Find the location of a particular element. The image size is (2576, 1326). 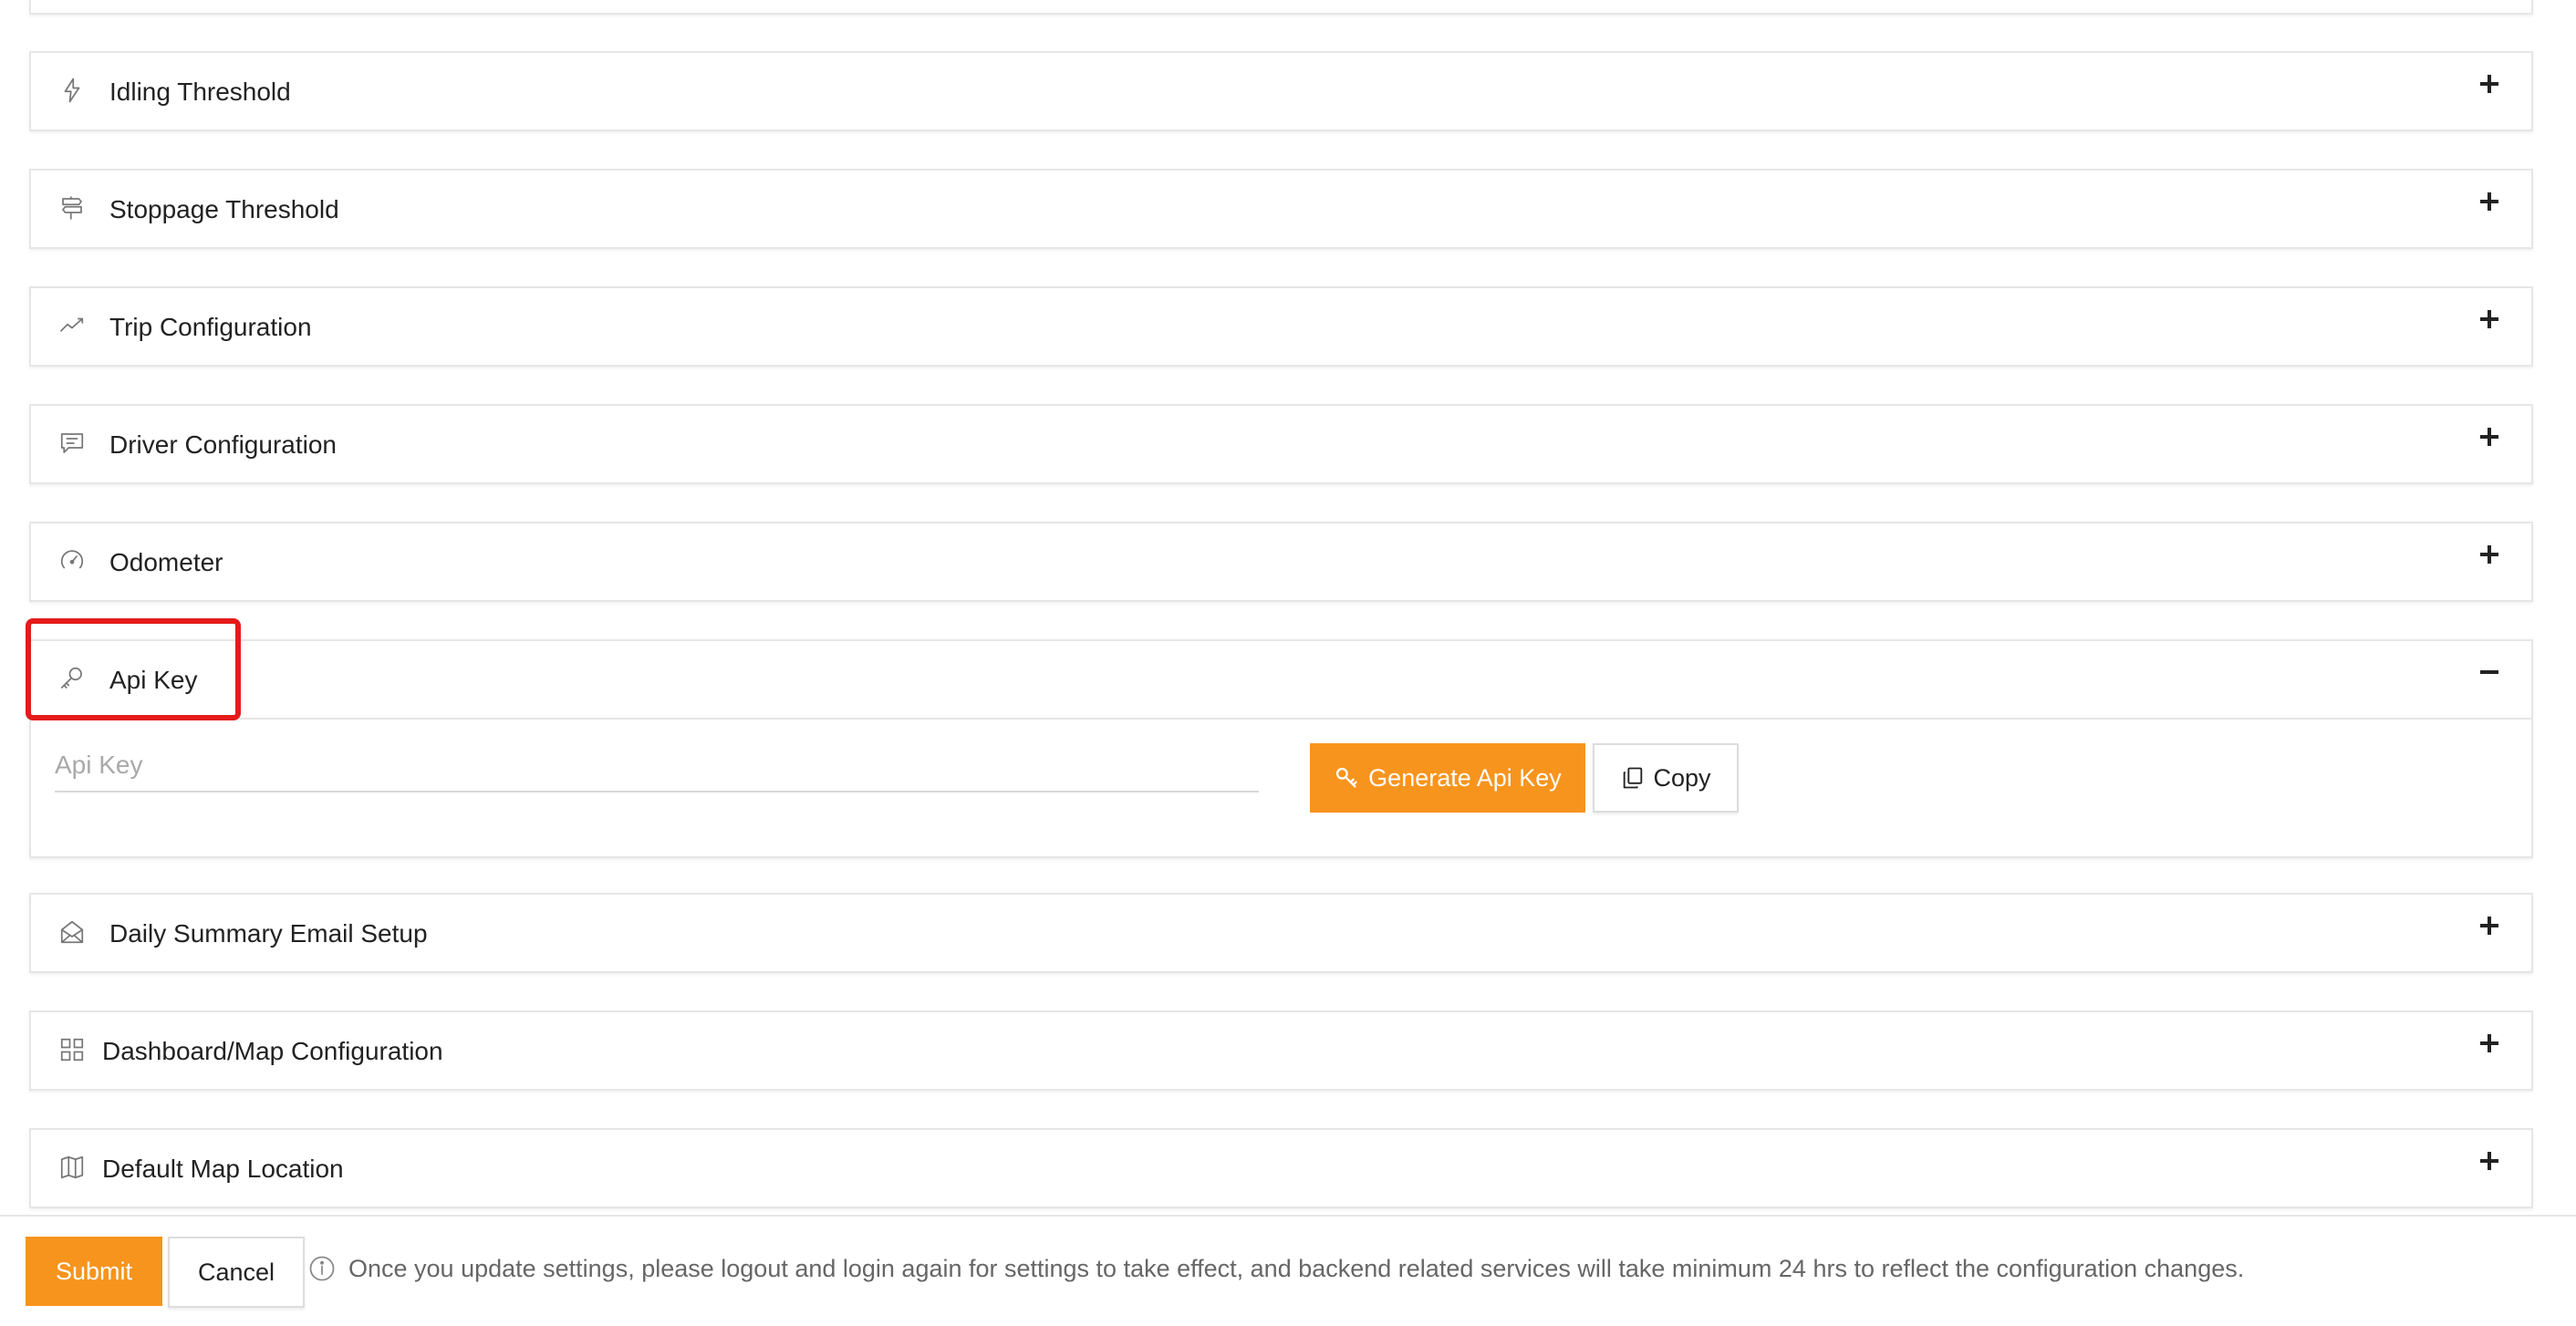

panel-driver-configuration: Driver Configuration is located at coordinates (1281, 444).